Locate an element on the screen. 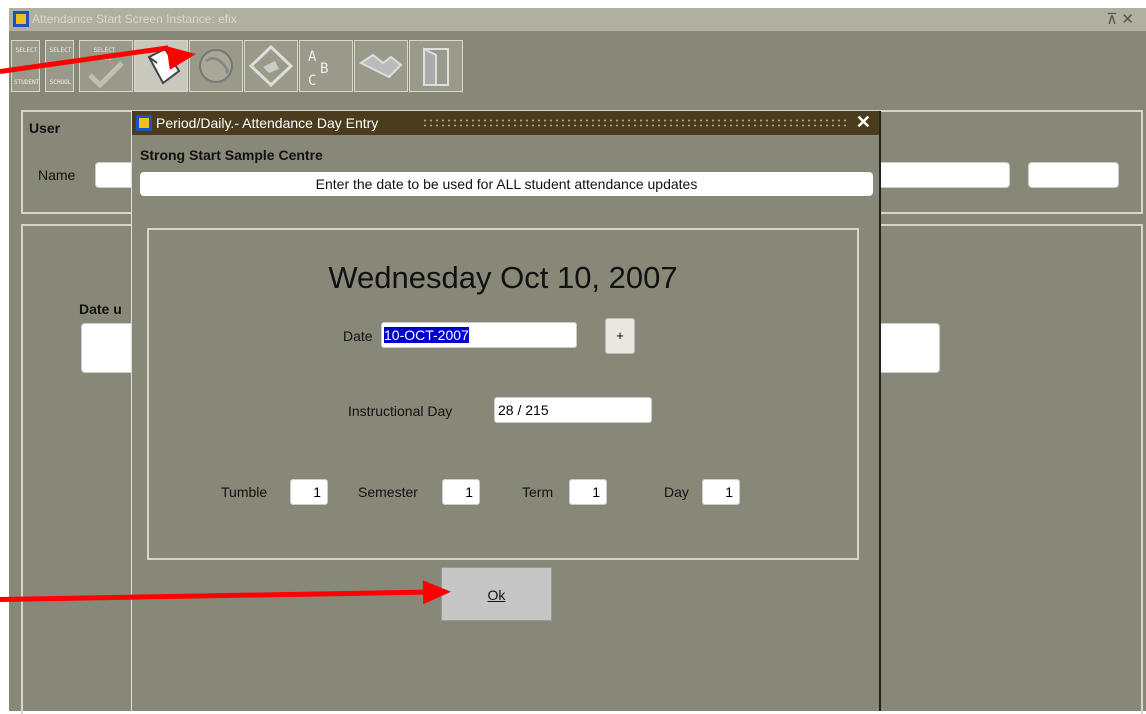  globe-button is located at coordinates (216, 66).